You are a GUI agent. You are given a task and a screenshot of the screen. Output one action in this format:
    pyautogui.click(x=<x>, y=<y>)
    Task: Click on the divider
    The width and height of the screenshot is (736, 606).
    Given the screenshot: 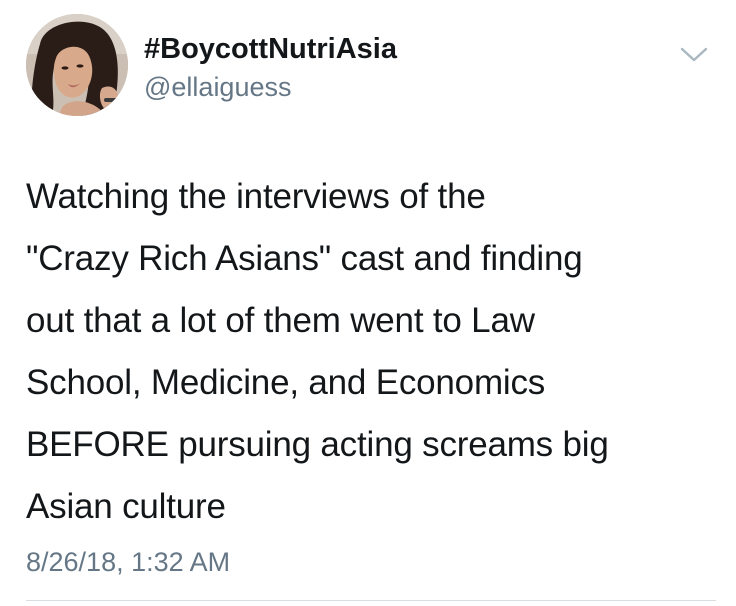 What is the action you would take?
    pyautogui.click(x=371, y=600)
    